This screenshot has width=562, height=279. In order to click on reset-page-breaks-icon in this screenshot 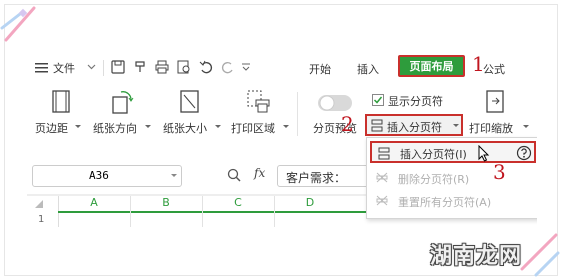, I will do `click(382, 200)`.